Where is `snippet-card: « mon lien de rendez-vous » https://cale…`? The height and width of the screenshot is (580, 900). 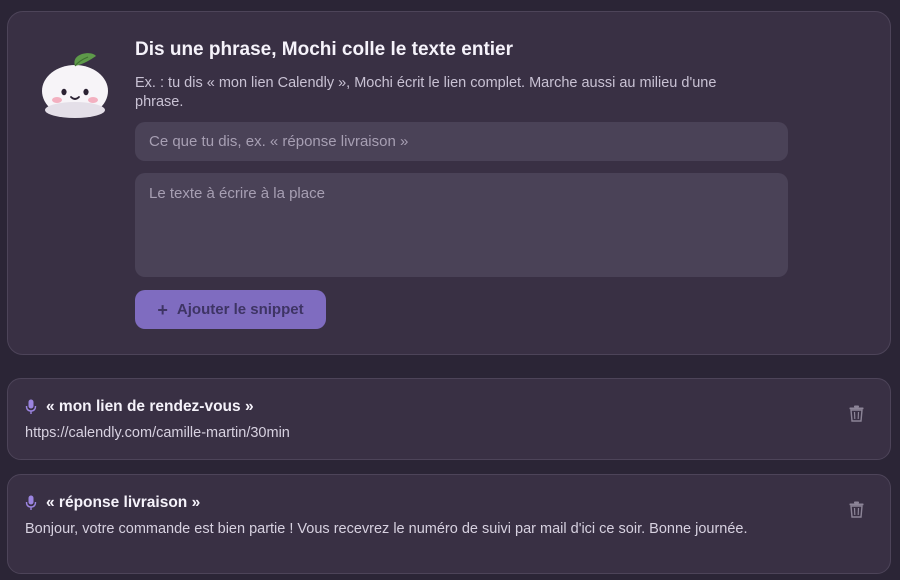
snippet-card: « mon lien de rendez-vous » https://cale… is located at coordinates (449, 419).